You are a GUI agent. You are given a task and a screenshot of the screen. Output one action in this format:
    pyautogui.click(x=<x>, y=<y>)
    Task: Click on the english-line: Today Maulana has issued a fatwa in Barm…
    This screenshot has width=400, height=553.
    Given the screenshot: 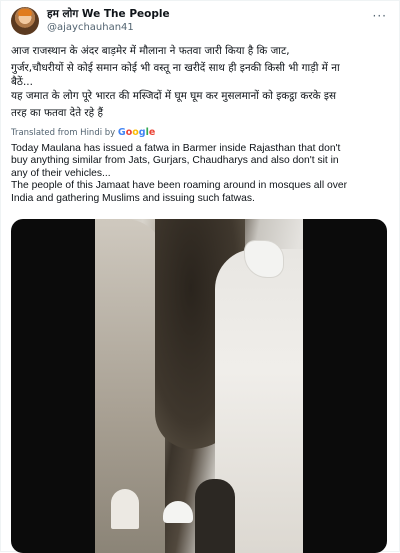 What is the action you would take?
    pyautogui.click(x=176, y=148)
    